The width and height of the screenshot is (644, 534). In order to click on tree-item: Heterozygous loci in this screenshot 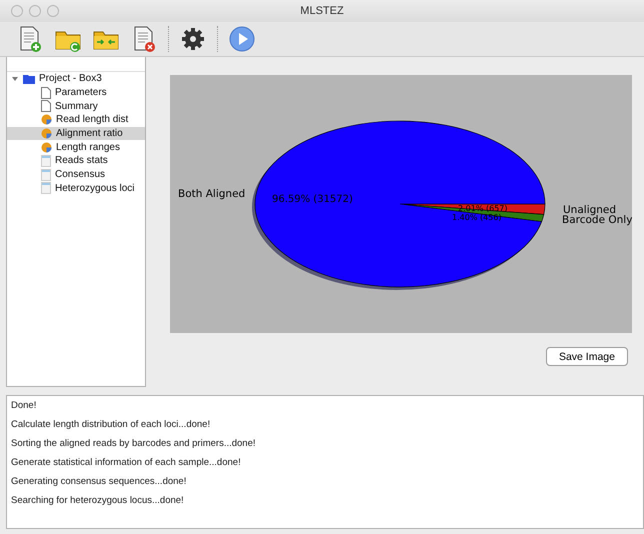, I will do `click(76, 189)`.